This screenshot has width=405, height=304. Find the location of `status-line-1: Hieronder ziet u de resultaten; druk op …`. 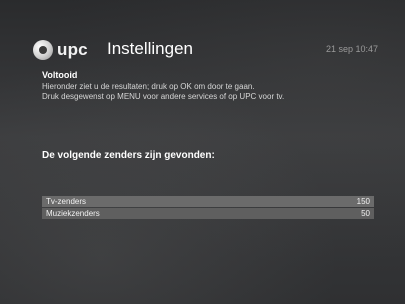

status-line-1: Hieronder ziet u de resultaten; druk op … is located at coordinates (148, 86).